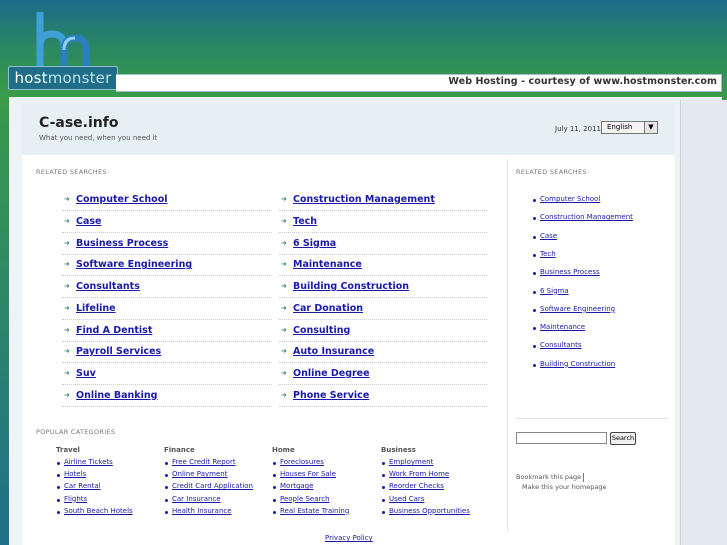 The height and width of the screenshot is (545, 727). Describe the element at coordinates (68, 450) in the screenshot. I see `category-heading: Travel` at that location.